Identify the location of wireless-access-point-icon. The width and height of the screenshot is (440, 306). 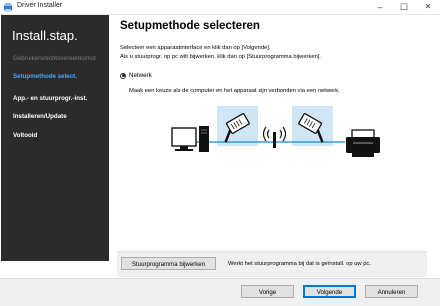
(274, 137).